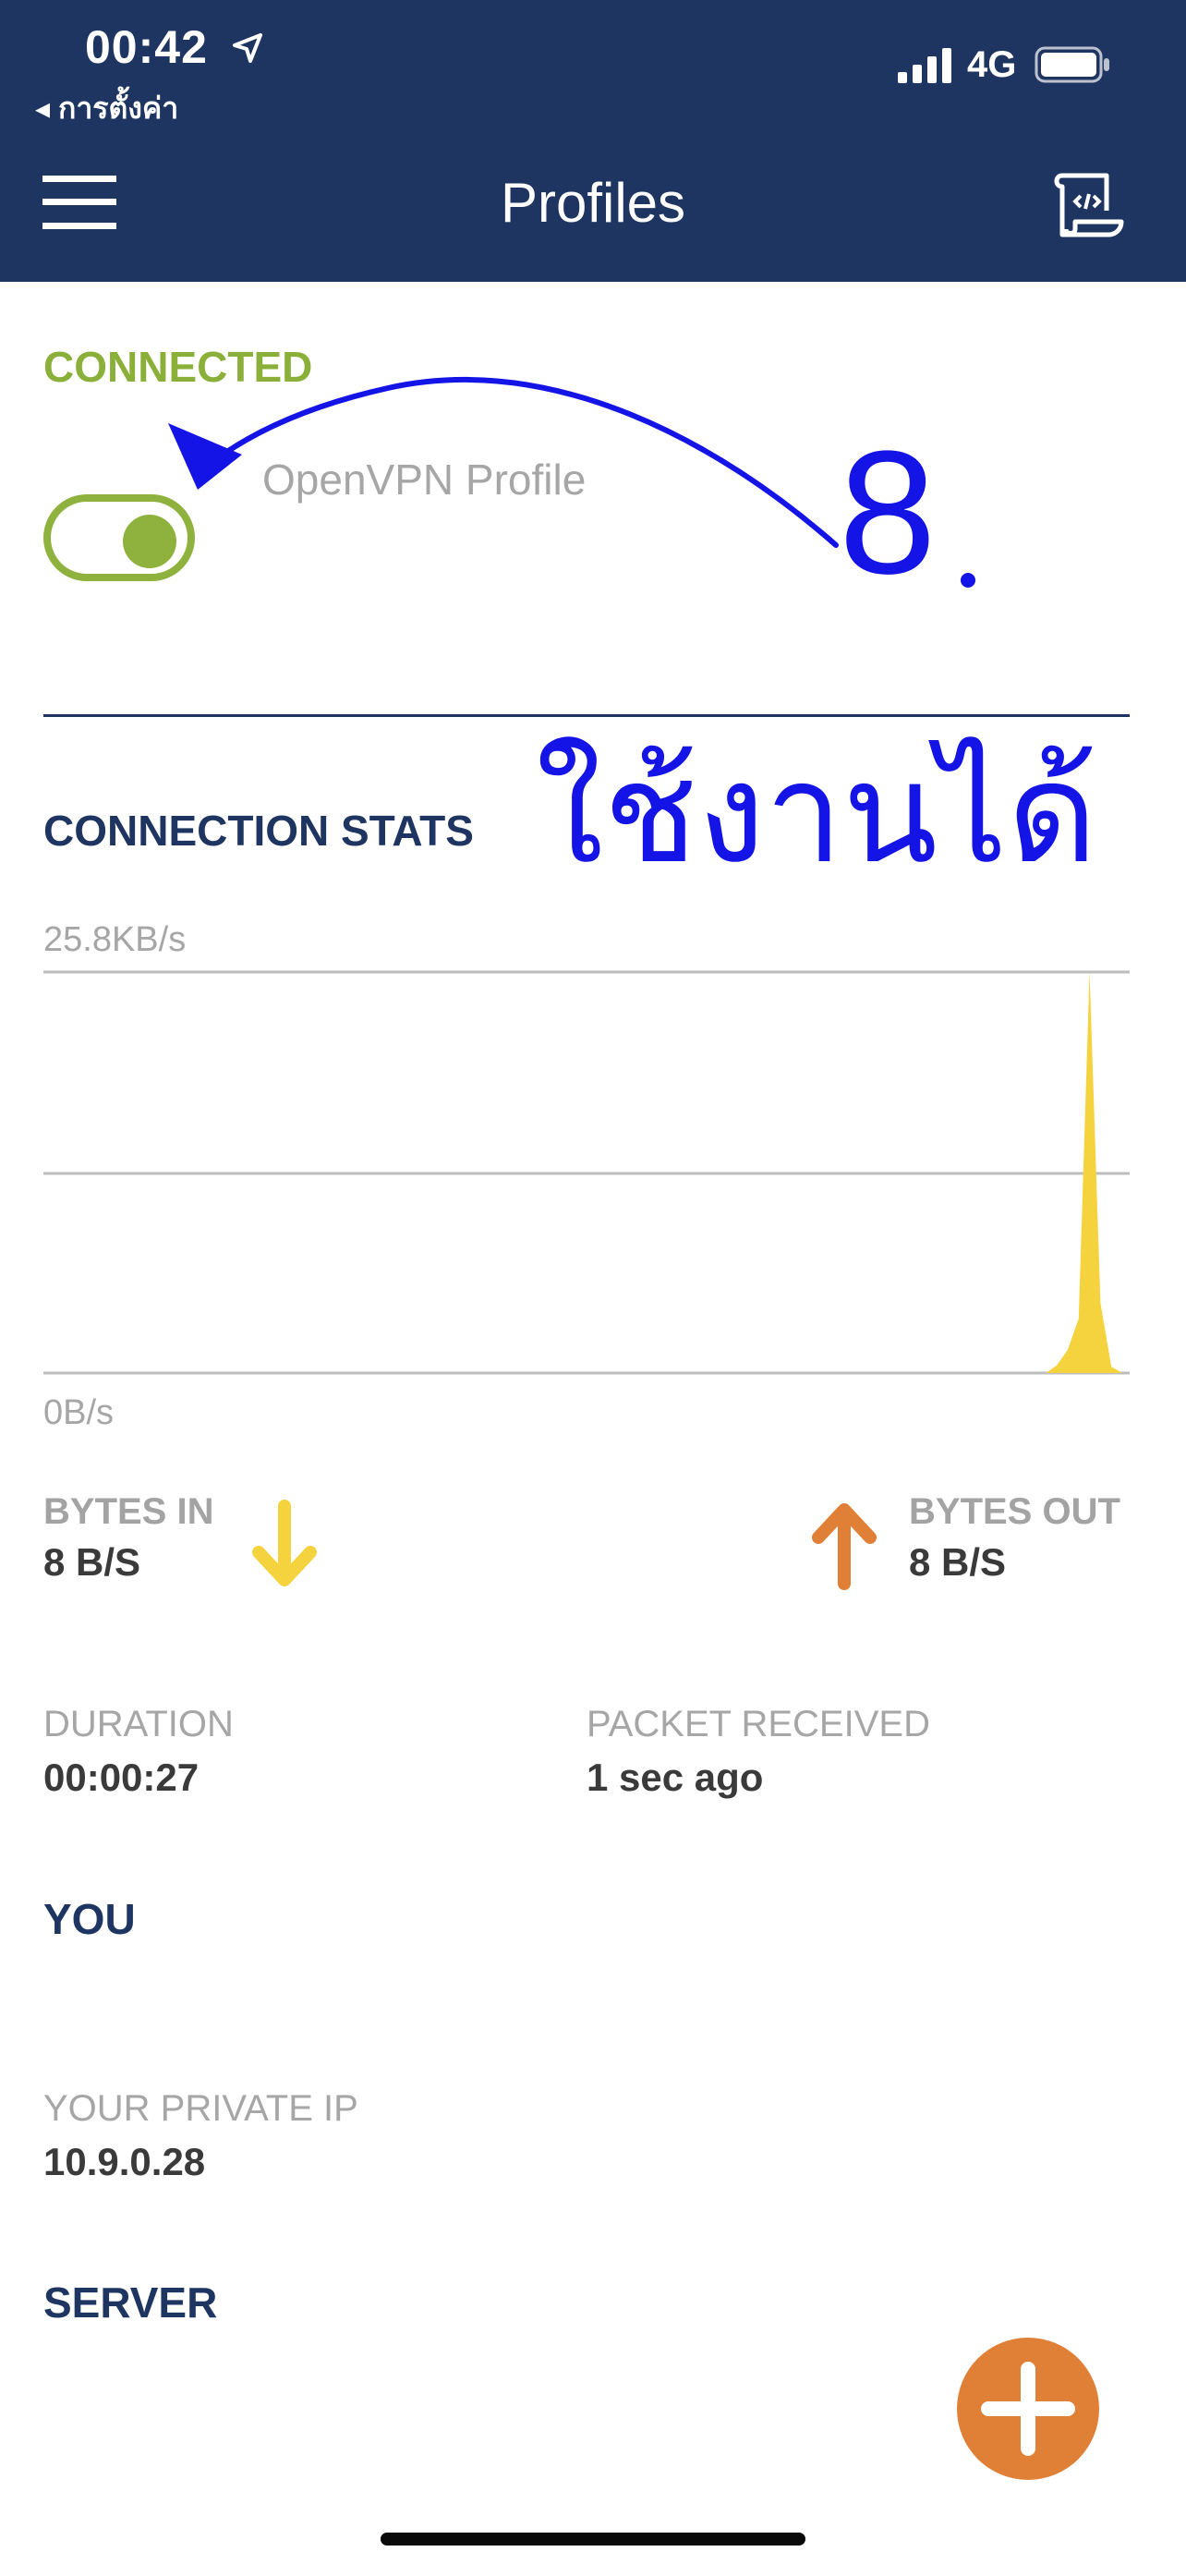 The height and width of the screenshot is (2576, 1186). I want to click on server-section-title: SERVER, so click(131, 2302).